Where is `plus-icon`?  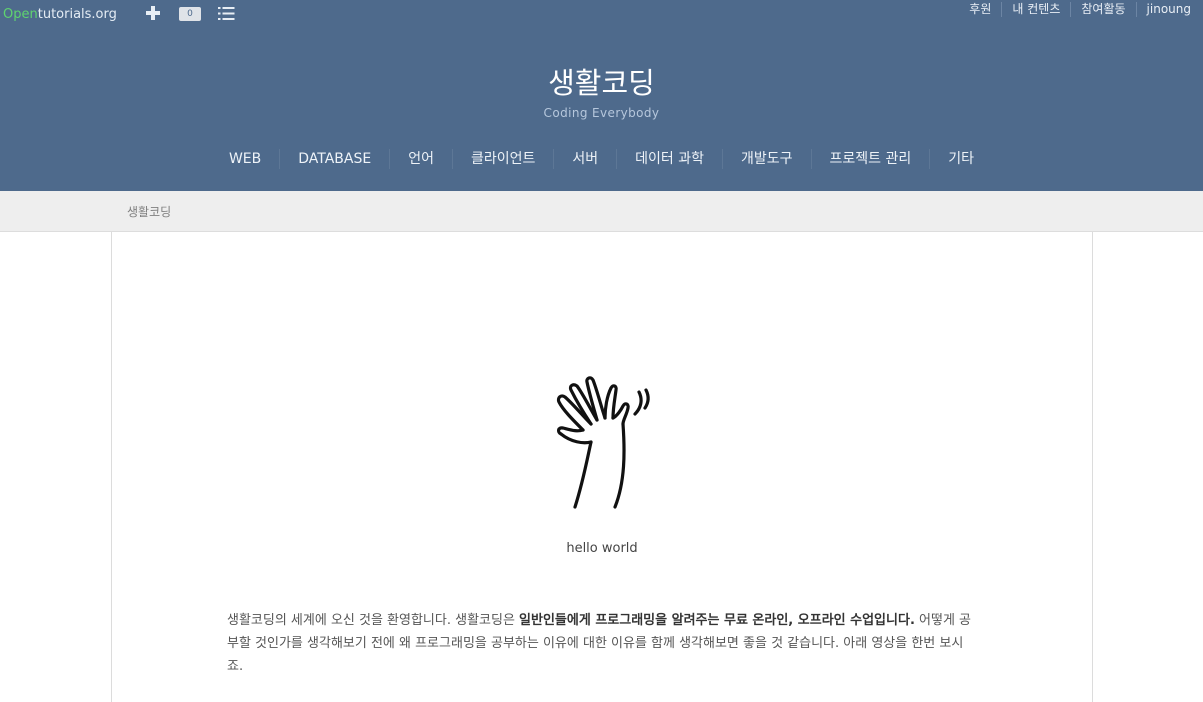
plus-icon is located at coordinates (153, 13).